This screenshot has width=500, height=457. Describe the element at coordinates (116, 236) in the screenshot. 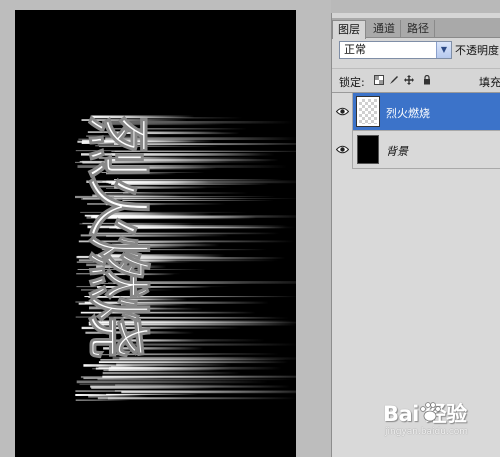

I see `artwork-text: 烈火燃烧` at that location.